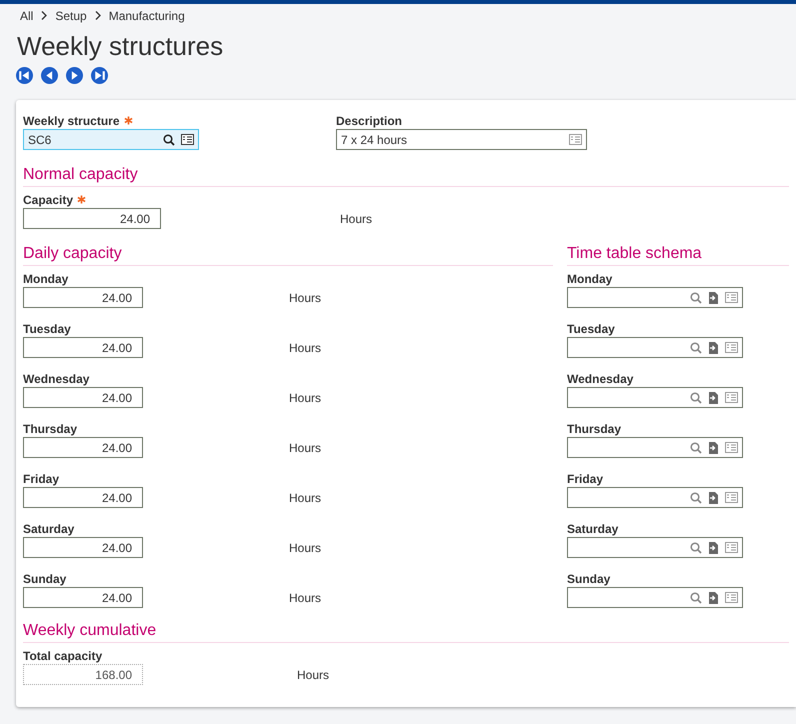 The width and height of the screenshot is (796, 724). I want to click on field-label: Description, so click(369, 121).